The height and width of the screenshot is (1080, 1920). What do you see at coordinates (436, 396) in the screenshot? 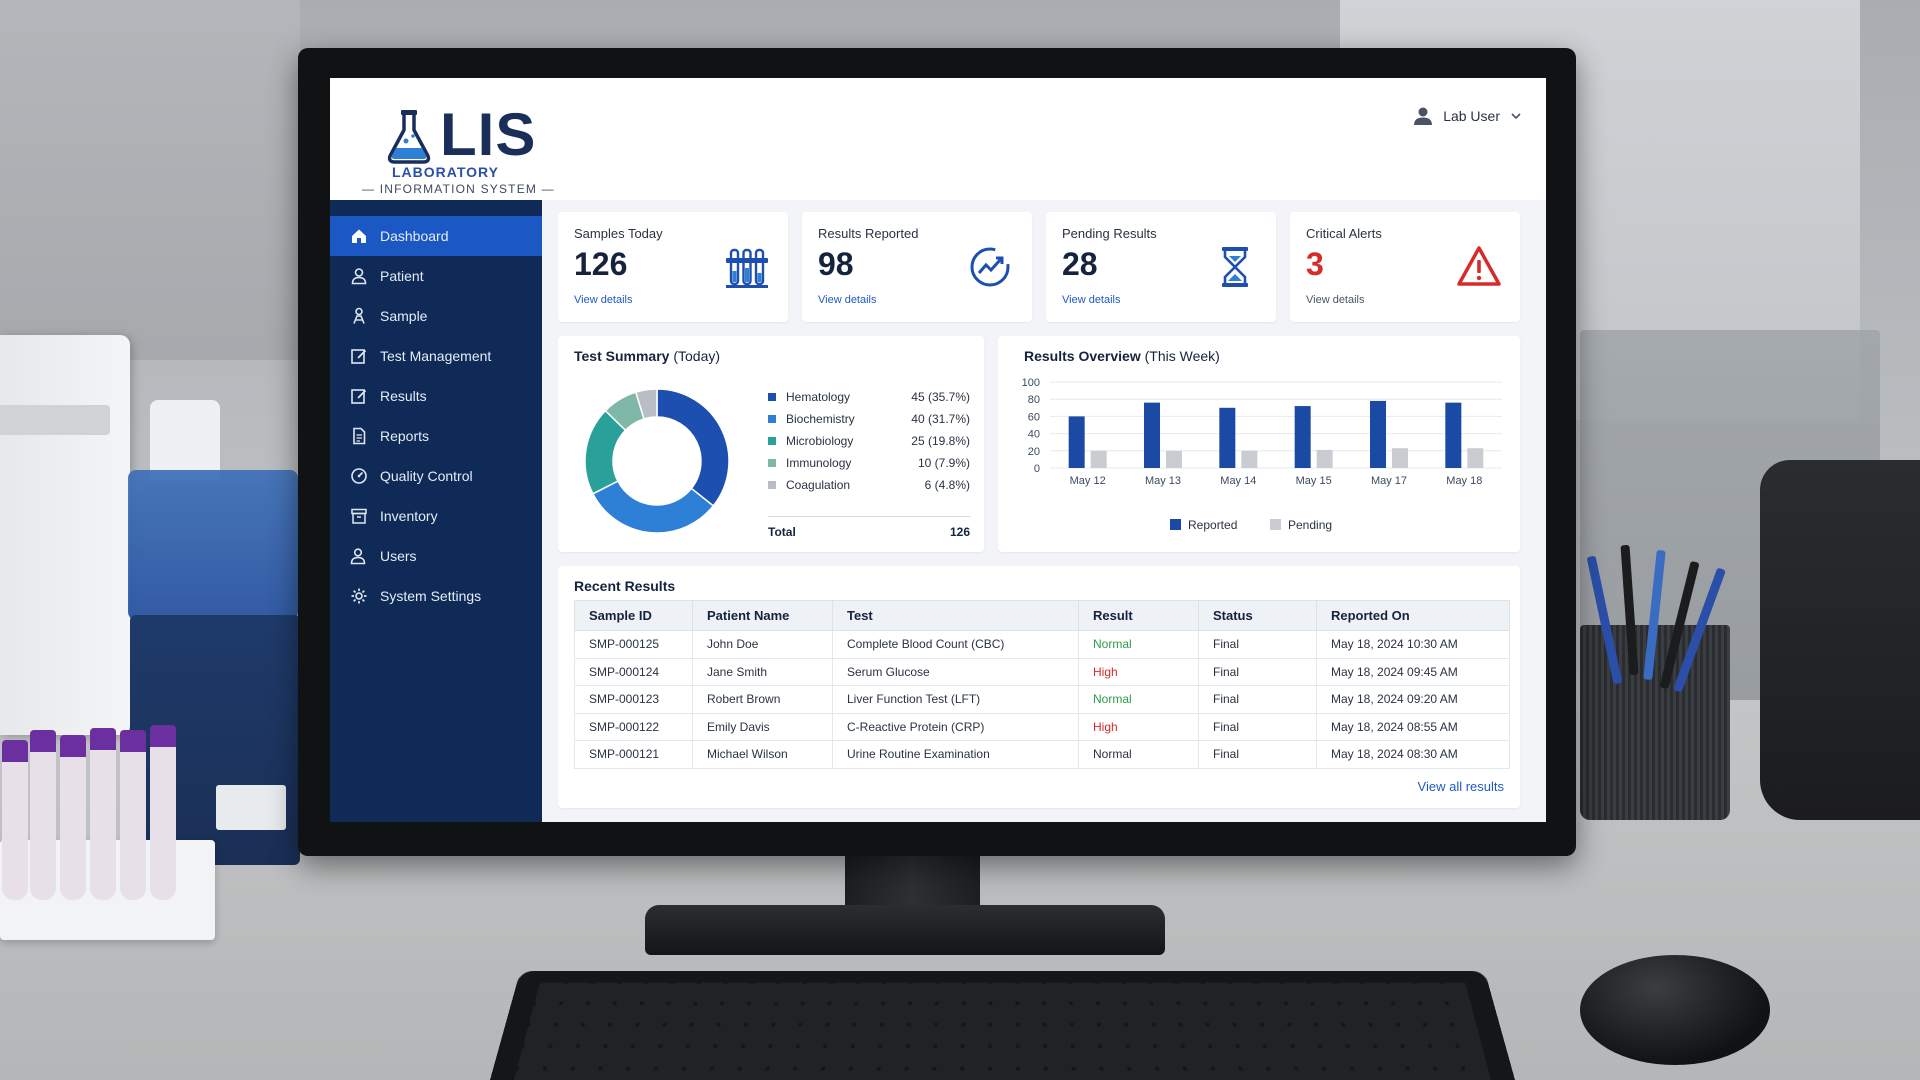
I see `sidebar-item-results: Results` at bounding box center [436, 396].